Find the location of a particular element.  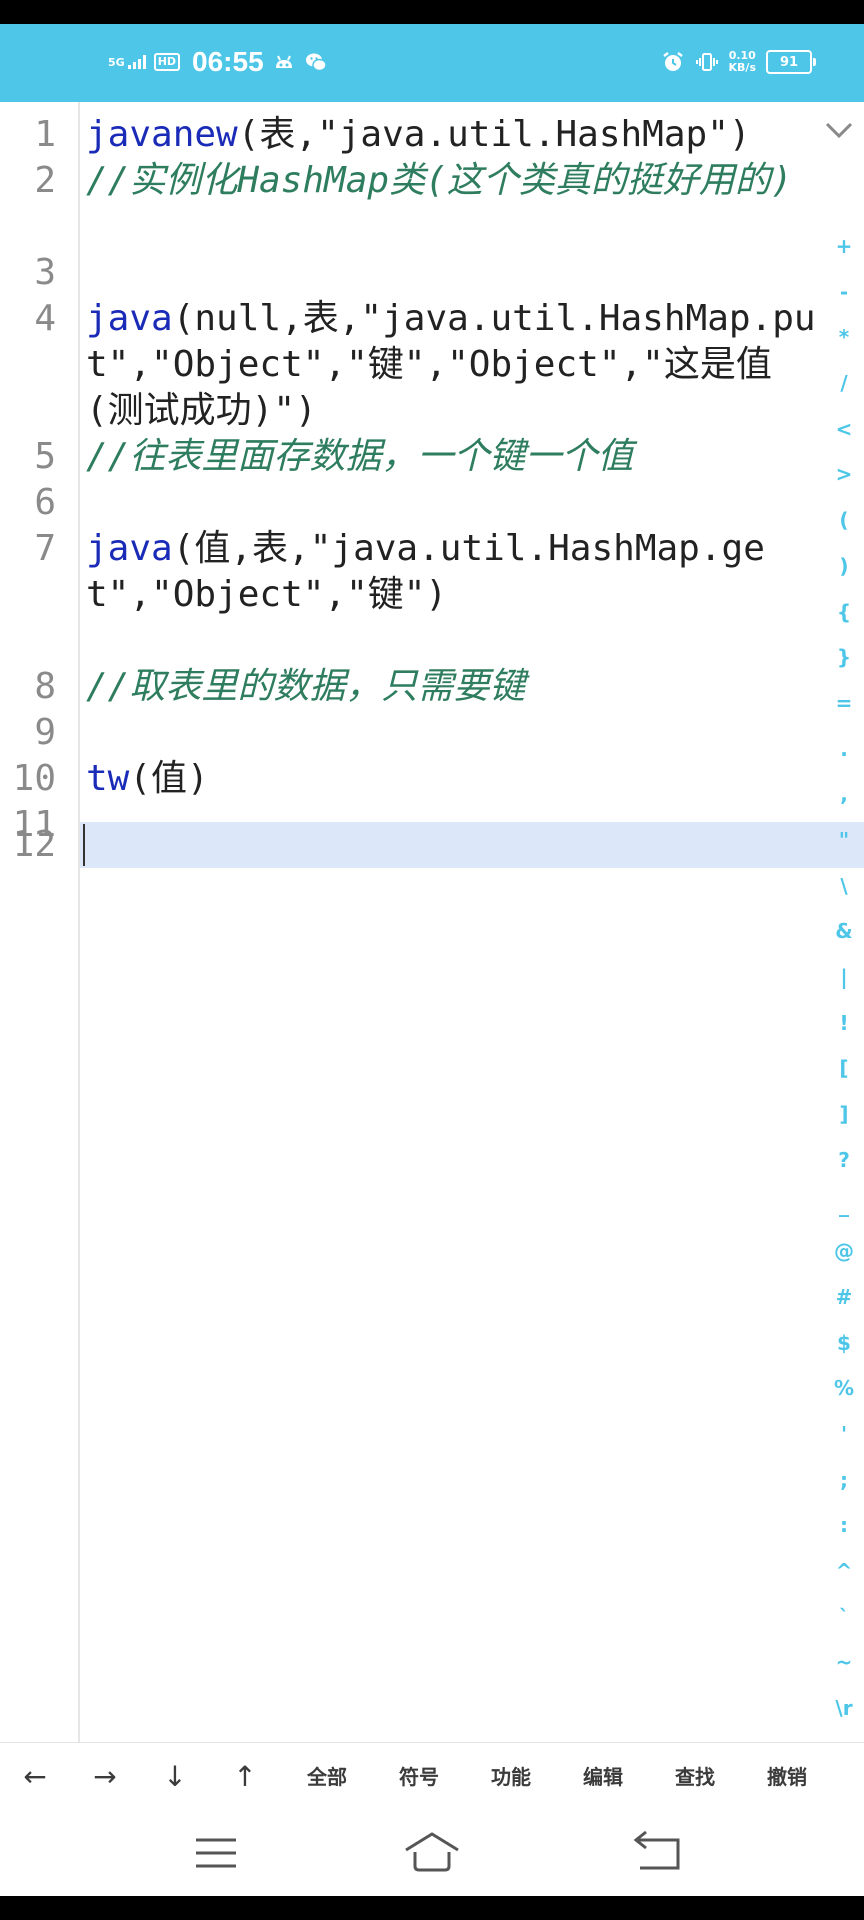

signal-bars-icon is located at coordinates (136, 62).